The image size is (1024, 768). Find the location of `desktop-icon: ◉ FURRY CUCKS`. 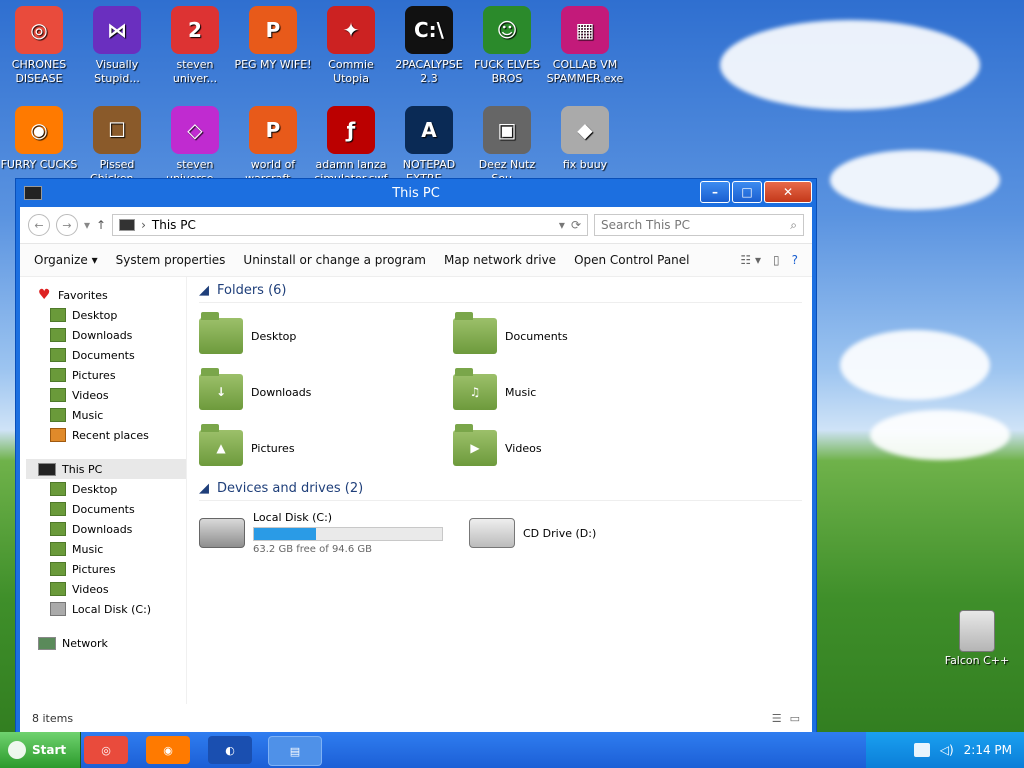

desktop-icon: ◉ FURRY CUCKS is located at coordinates (39, 139).